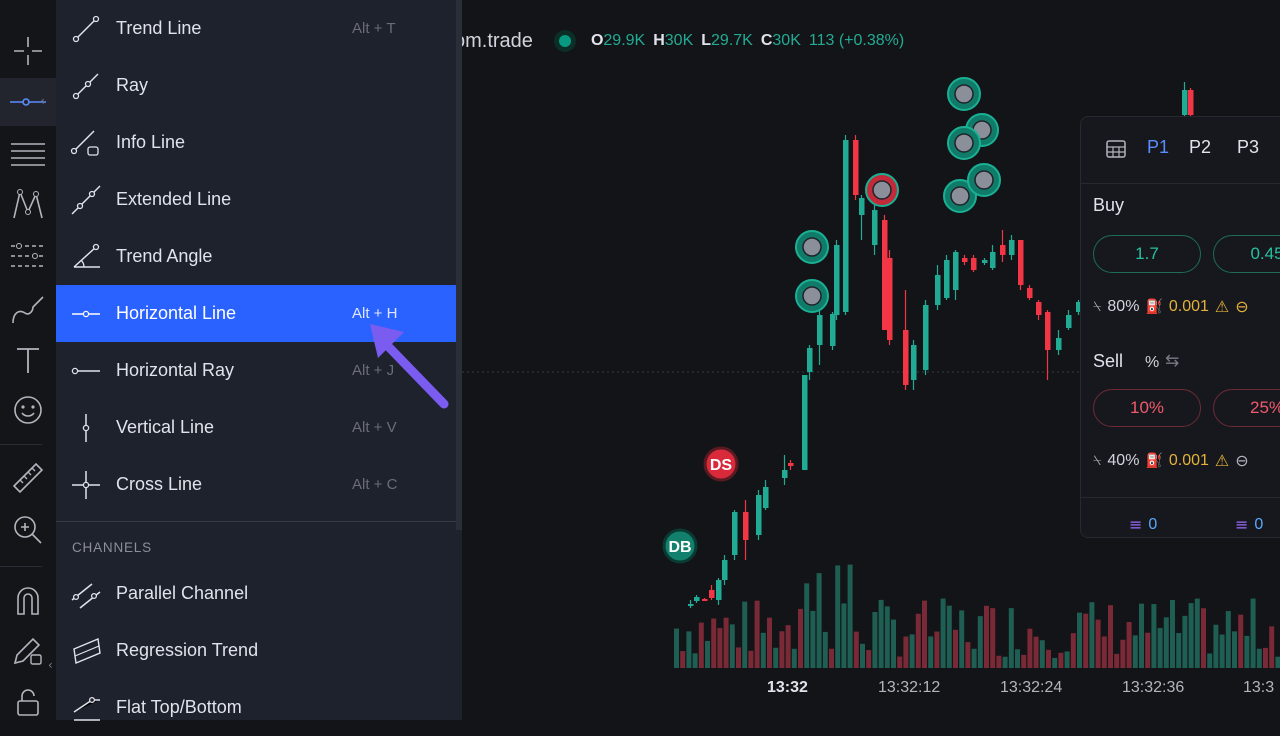  I want to click on lock-icon, so click(28, 702).